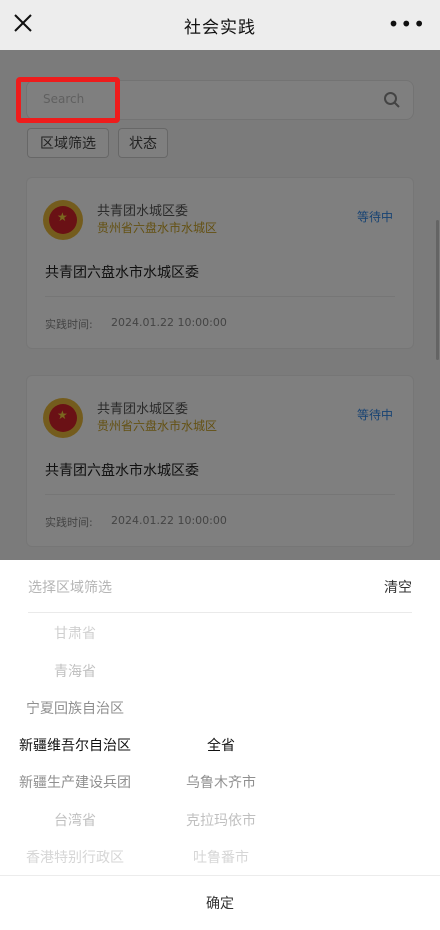 The width and height of the screenshot is (440, 930). Describe the element at coordinates (221, 782) in the screenshot. I see `city-option: 乌鲁木齐市` at that location.